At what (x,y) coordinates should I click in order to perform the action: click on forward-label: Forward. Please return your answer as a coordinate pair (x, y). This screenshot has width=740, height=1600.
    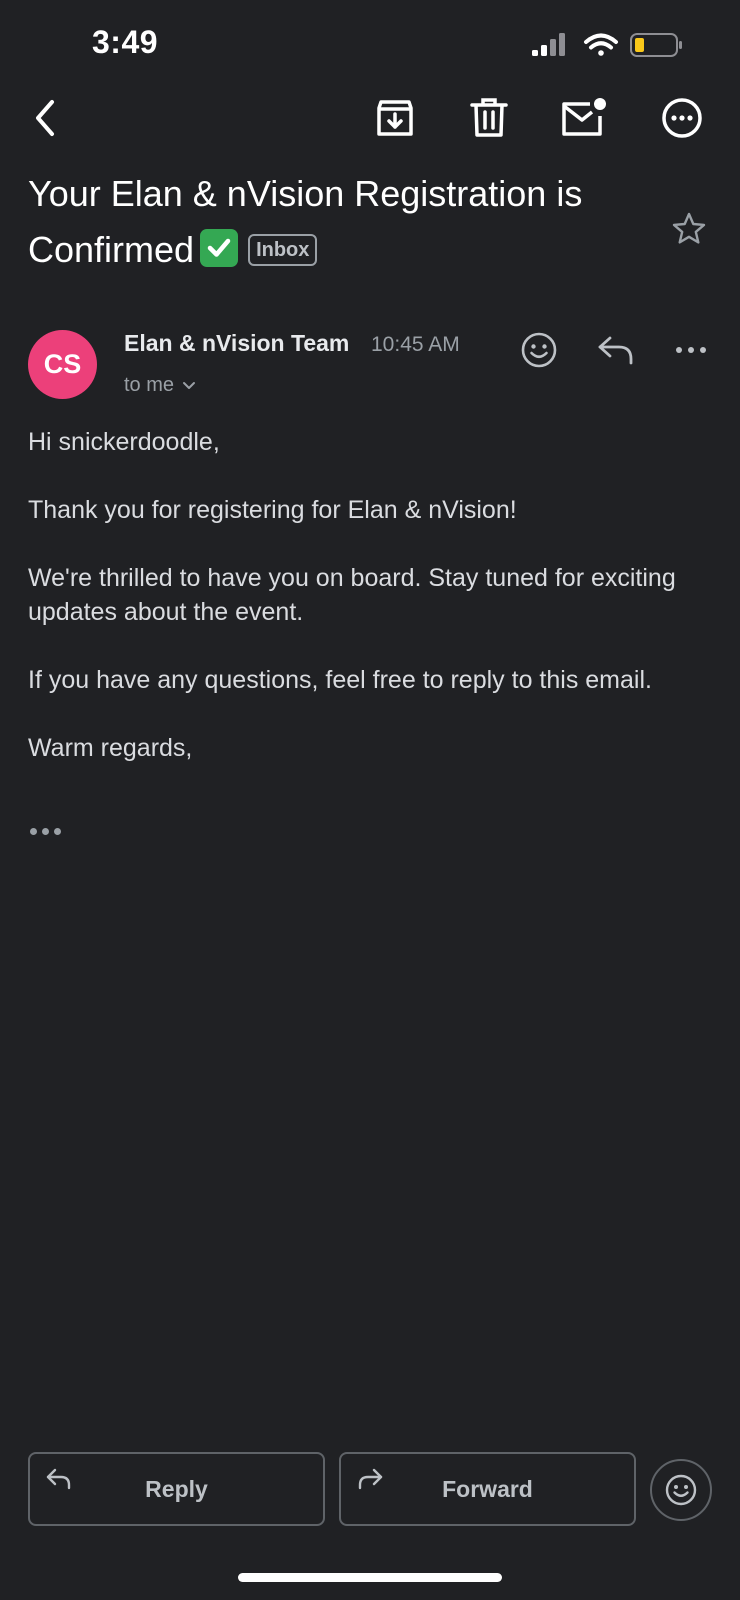
    Looking at the image, I should click on (487, 1489).